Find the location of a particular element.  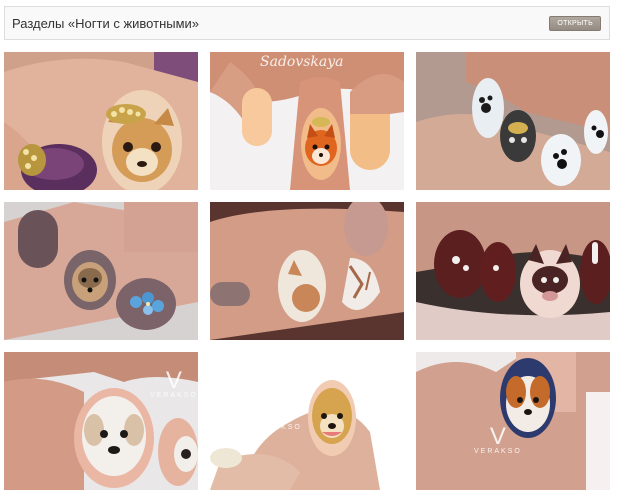

section-header: Разделы «Ногти с животными» ОТКРЫТЬ is located at coordinates (307, 23).